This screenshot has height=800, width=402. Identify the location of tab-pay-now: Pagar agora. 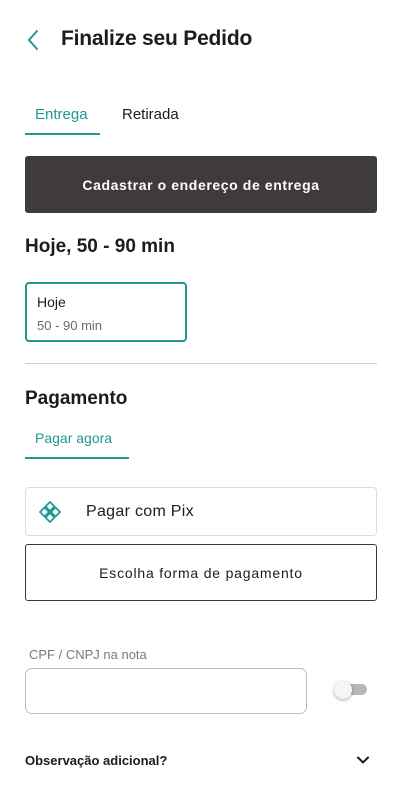
(77, 442).